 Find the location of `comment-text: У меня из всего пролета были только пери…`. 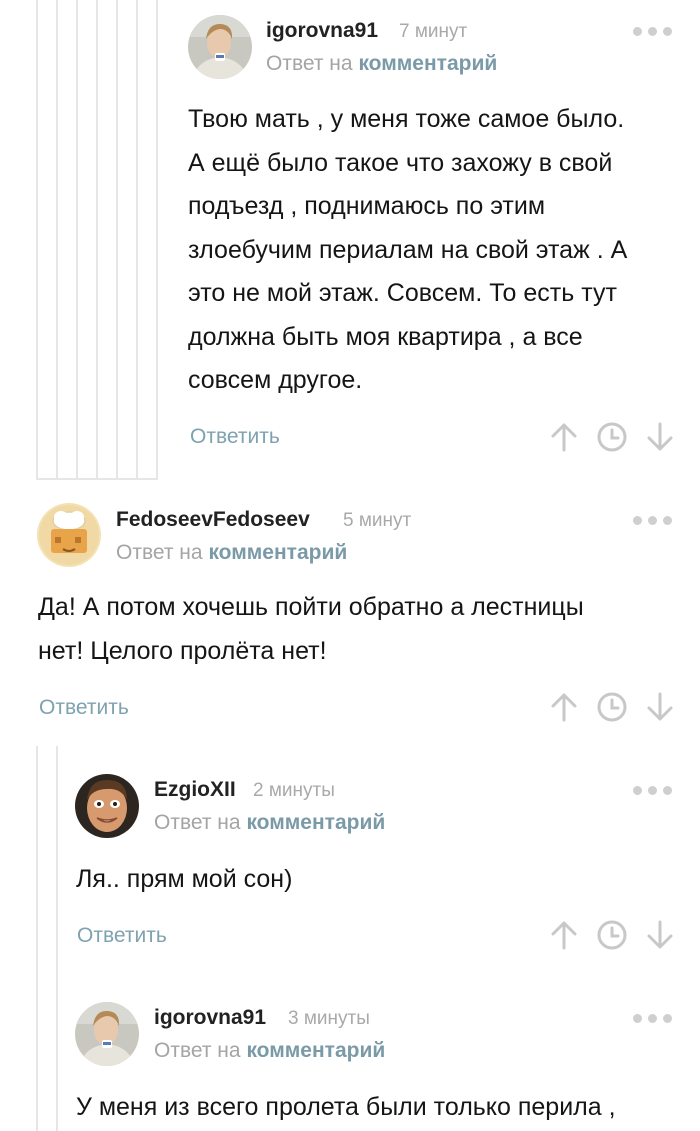

comment-text: У меня из всего пролета были только пери… is located at coordinates (346, 1107).